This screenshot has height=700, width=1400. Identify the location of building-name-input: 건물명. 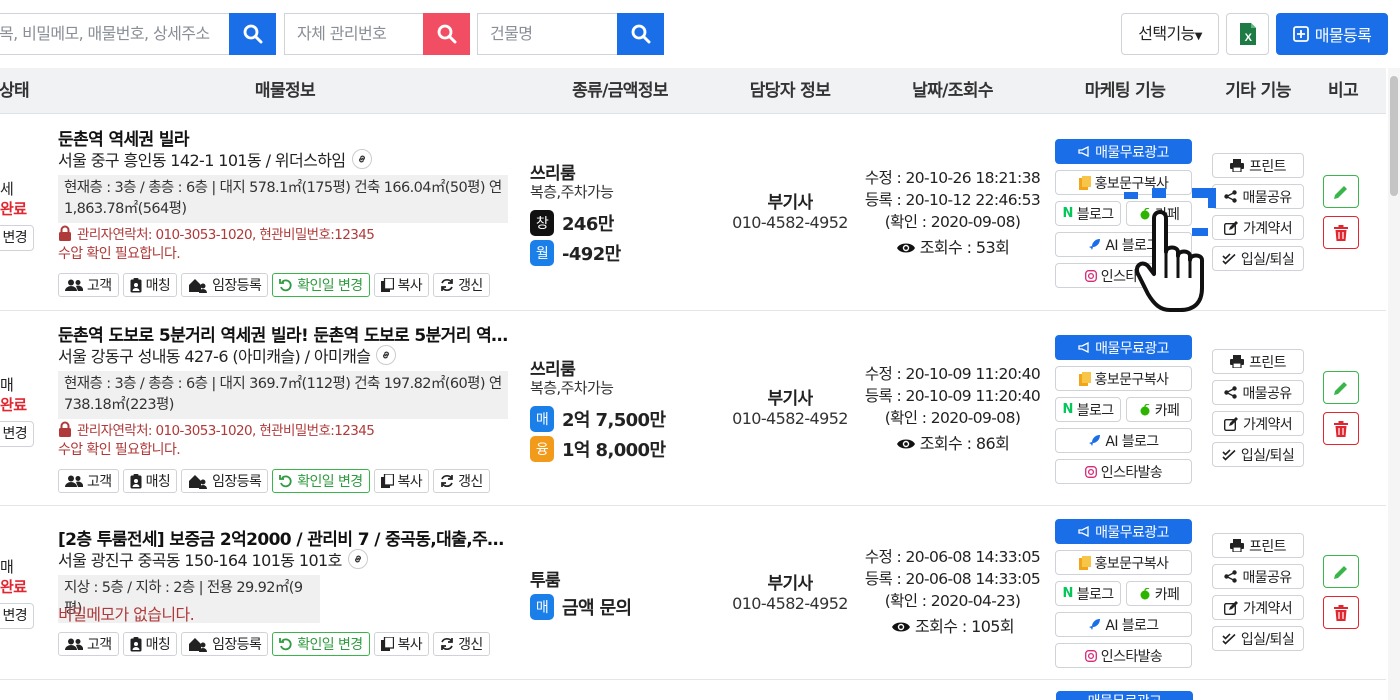
(547, 34).